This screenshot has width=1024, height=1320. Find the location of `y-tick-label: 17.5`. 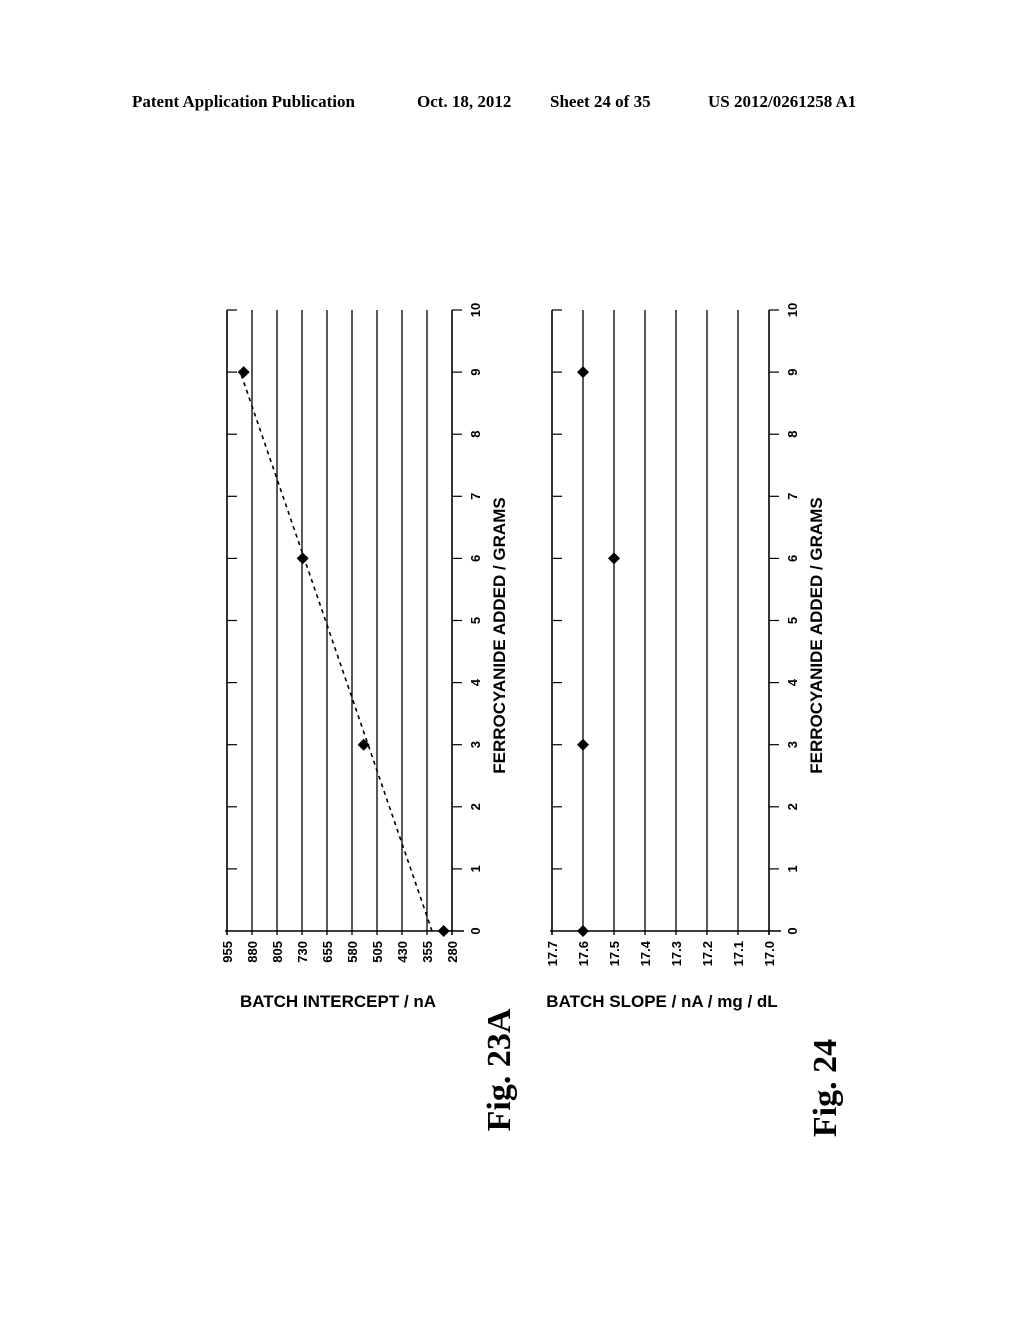

y-tick-label: 17.5 is located at coordinates (614, 953).